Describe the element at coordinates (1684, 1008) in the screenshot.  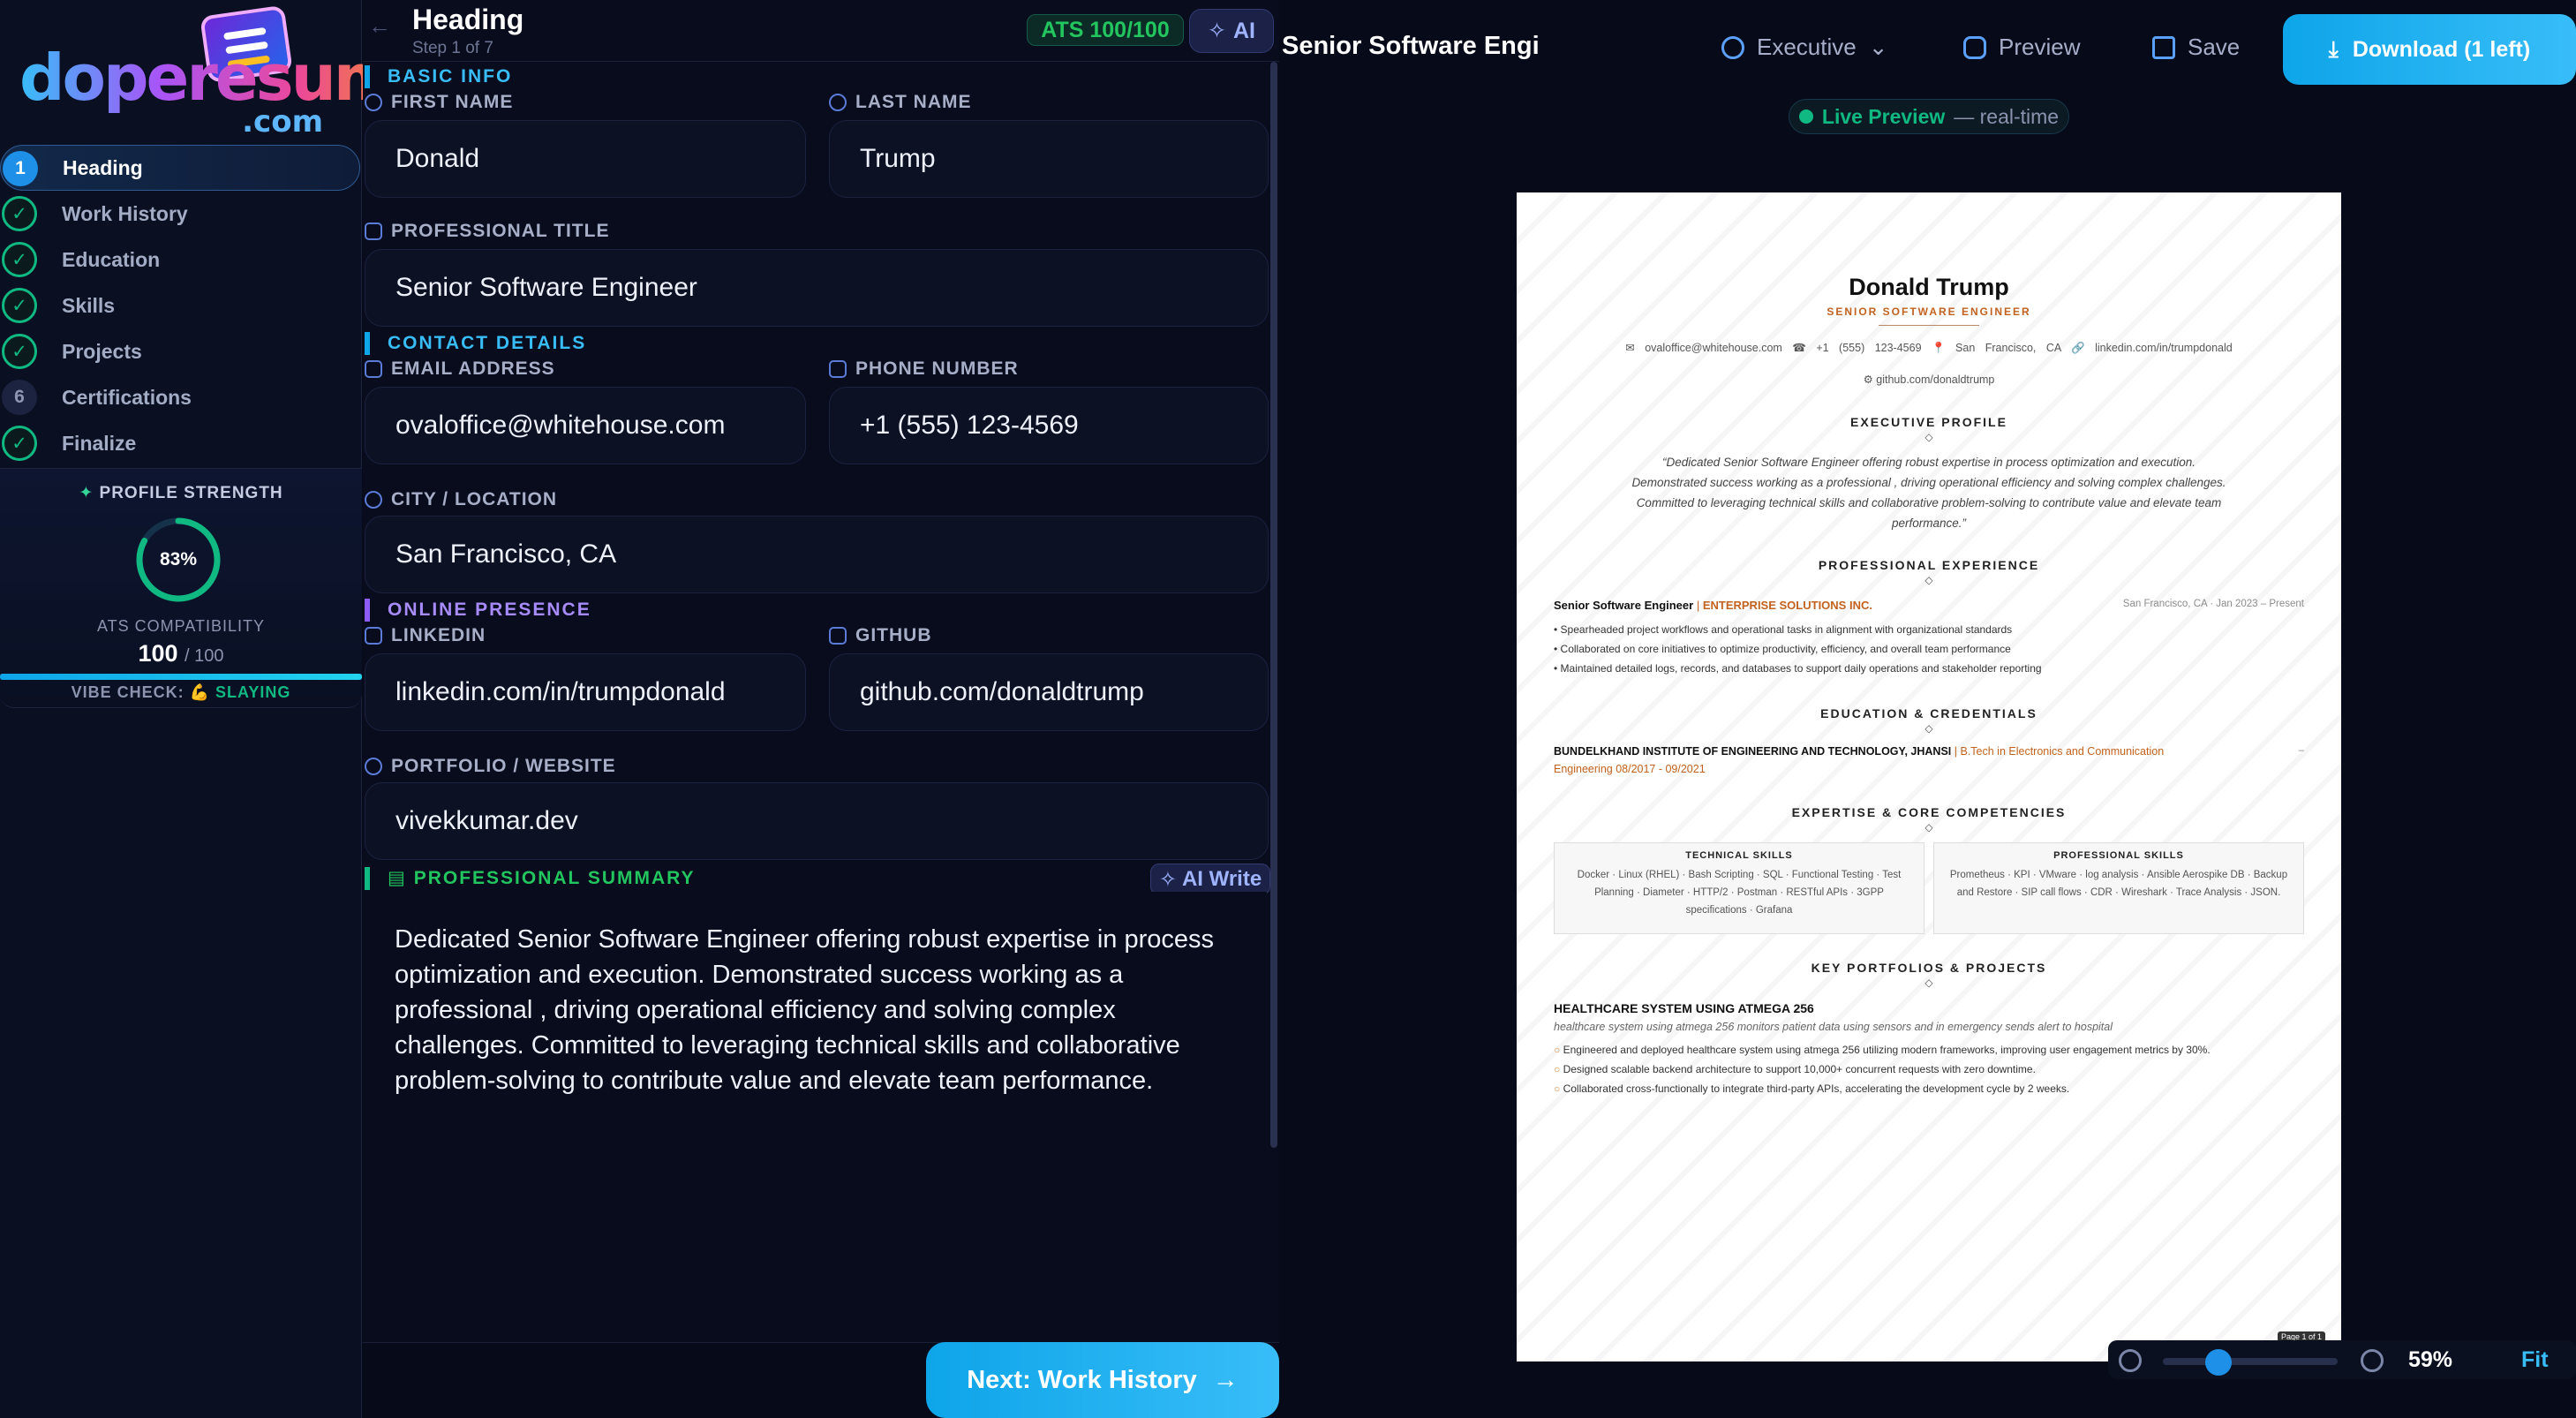
I see `resume-project-title: HEALTHCARE SYSTEM USING ATMEGA 256` at that location.